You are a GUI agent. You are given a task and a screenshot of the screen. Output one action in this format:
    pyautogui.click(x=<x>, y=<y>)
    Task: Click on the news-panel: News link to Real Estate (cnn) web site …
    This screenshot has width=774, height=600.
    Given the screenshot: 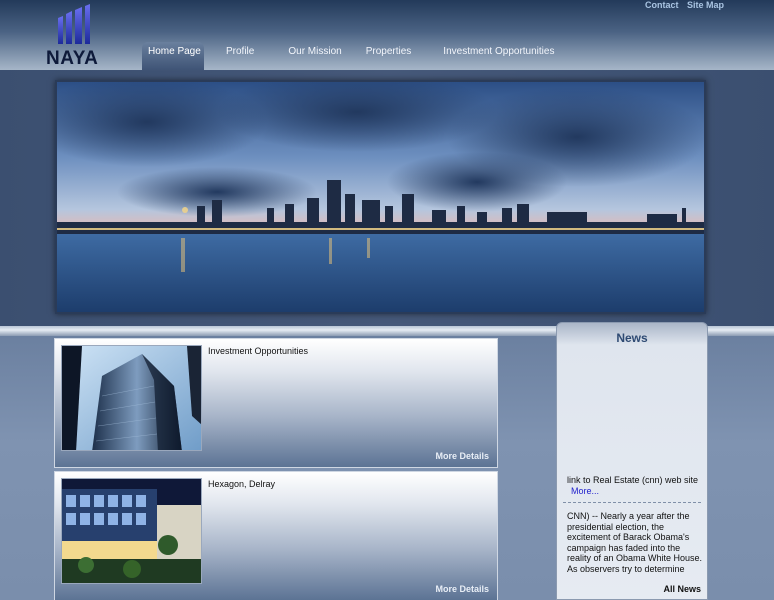 What is the action you would take?
    pyautogui.click(x=632, y=461)
    